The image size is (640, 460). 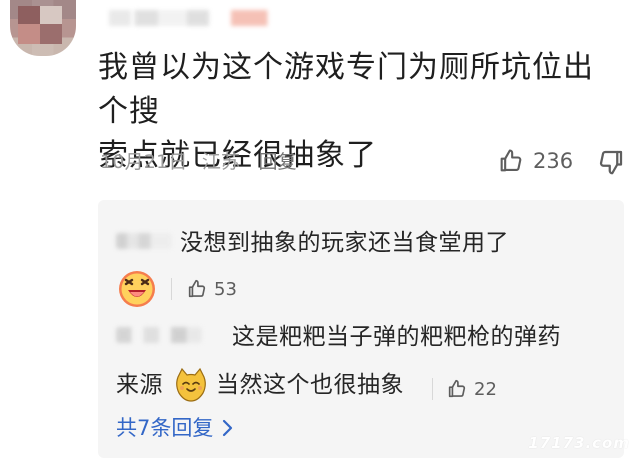 What do you see at coordinates (144, 241) in the screenshot?
I see `reply-user-name-blurred` at bounding box center [144, 241].